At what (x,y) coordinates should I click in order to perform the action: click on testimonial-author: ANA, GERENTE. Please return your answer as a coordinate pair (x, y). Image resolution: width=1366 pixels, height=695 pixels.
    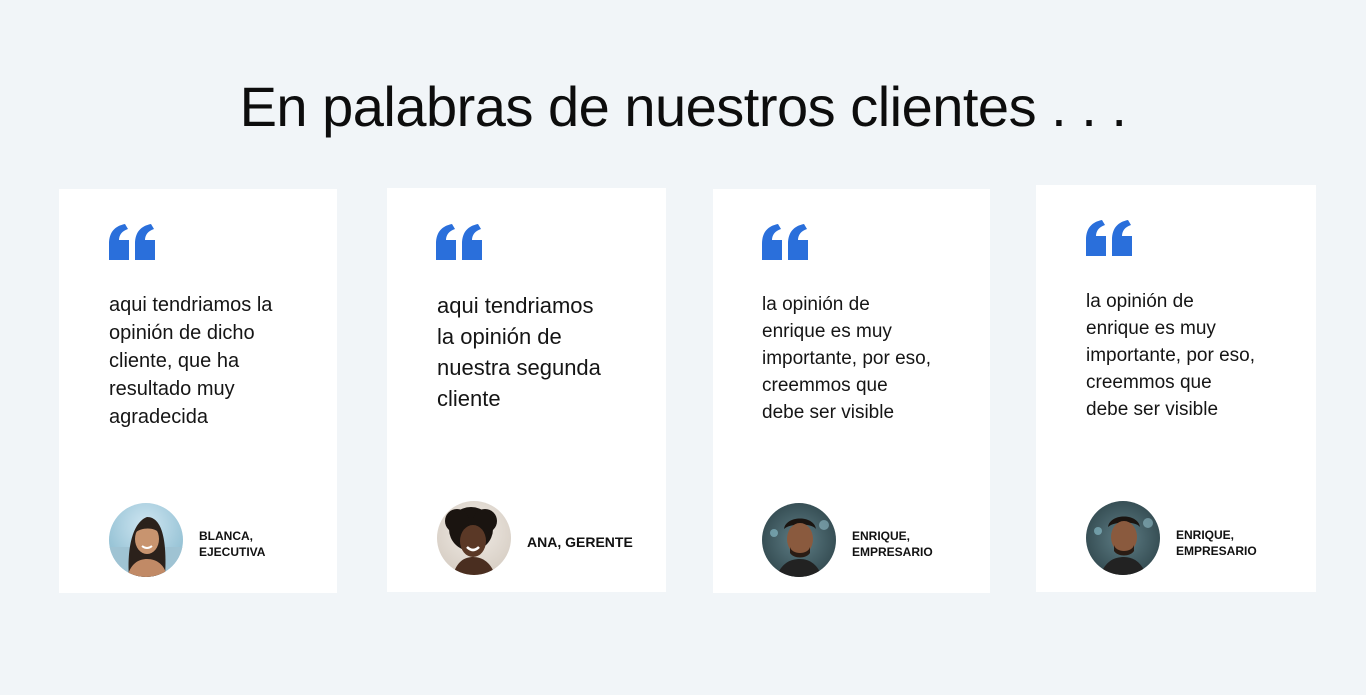
    Looking at the image, I should click on (580, 542).